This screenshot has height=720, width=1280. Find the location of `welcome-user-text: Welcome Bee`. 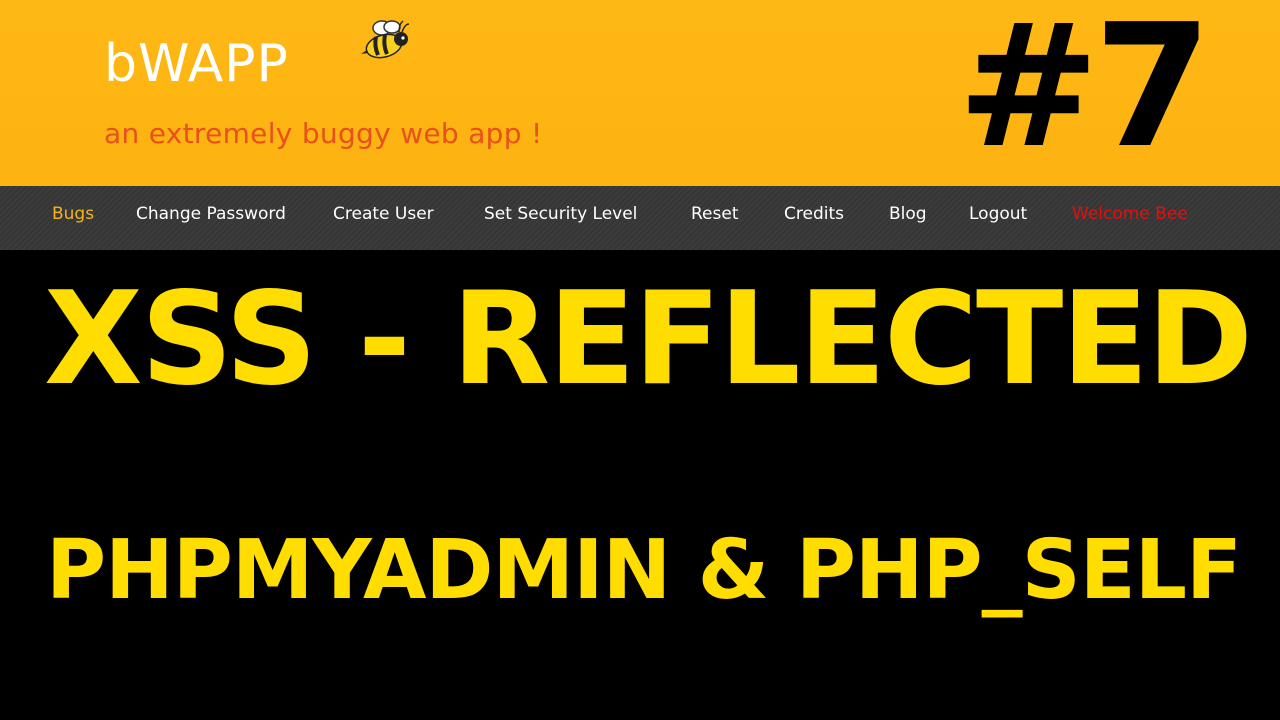

welcome-user-text: Welcome Bee is located at coordinates (1130, 214).